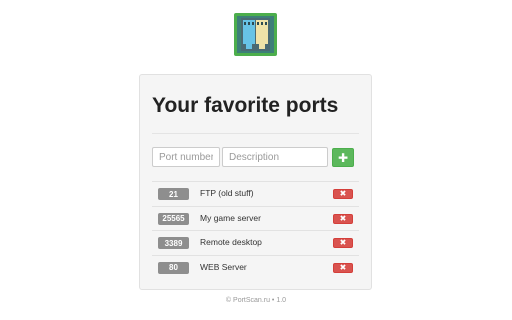  I want to click on port-number-input, so click(186, 157).